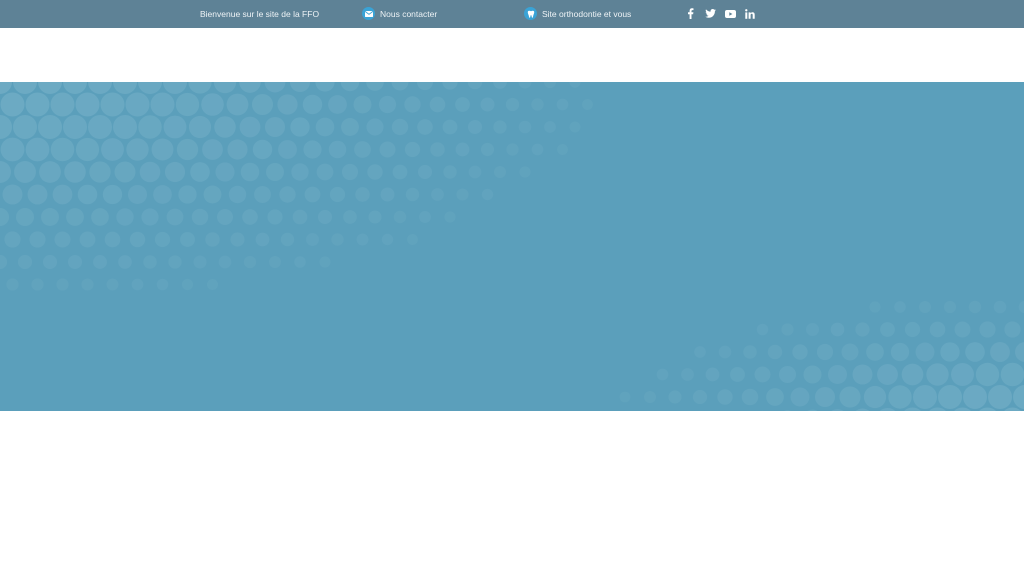 Image resolution: width=1024 pixels, height=576 pixels. I want to click on tooth-icon, so click(530, 13).